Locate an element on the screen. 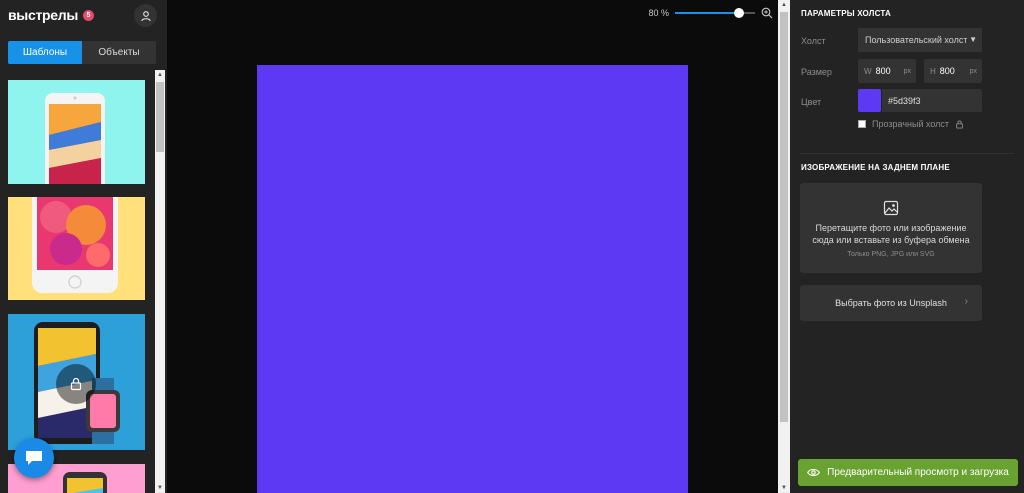 This screenshot has height=493, width=1024. brand-logo-text: выстрелы is located at coordinates (43, 15).